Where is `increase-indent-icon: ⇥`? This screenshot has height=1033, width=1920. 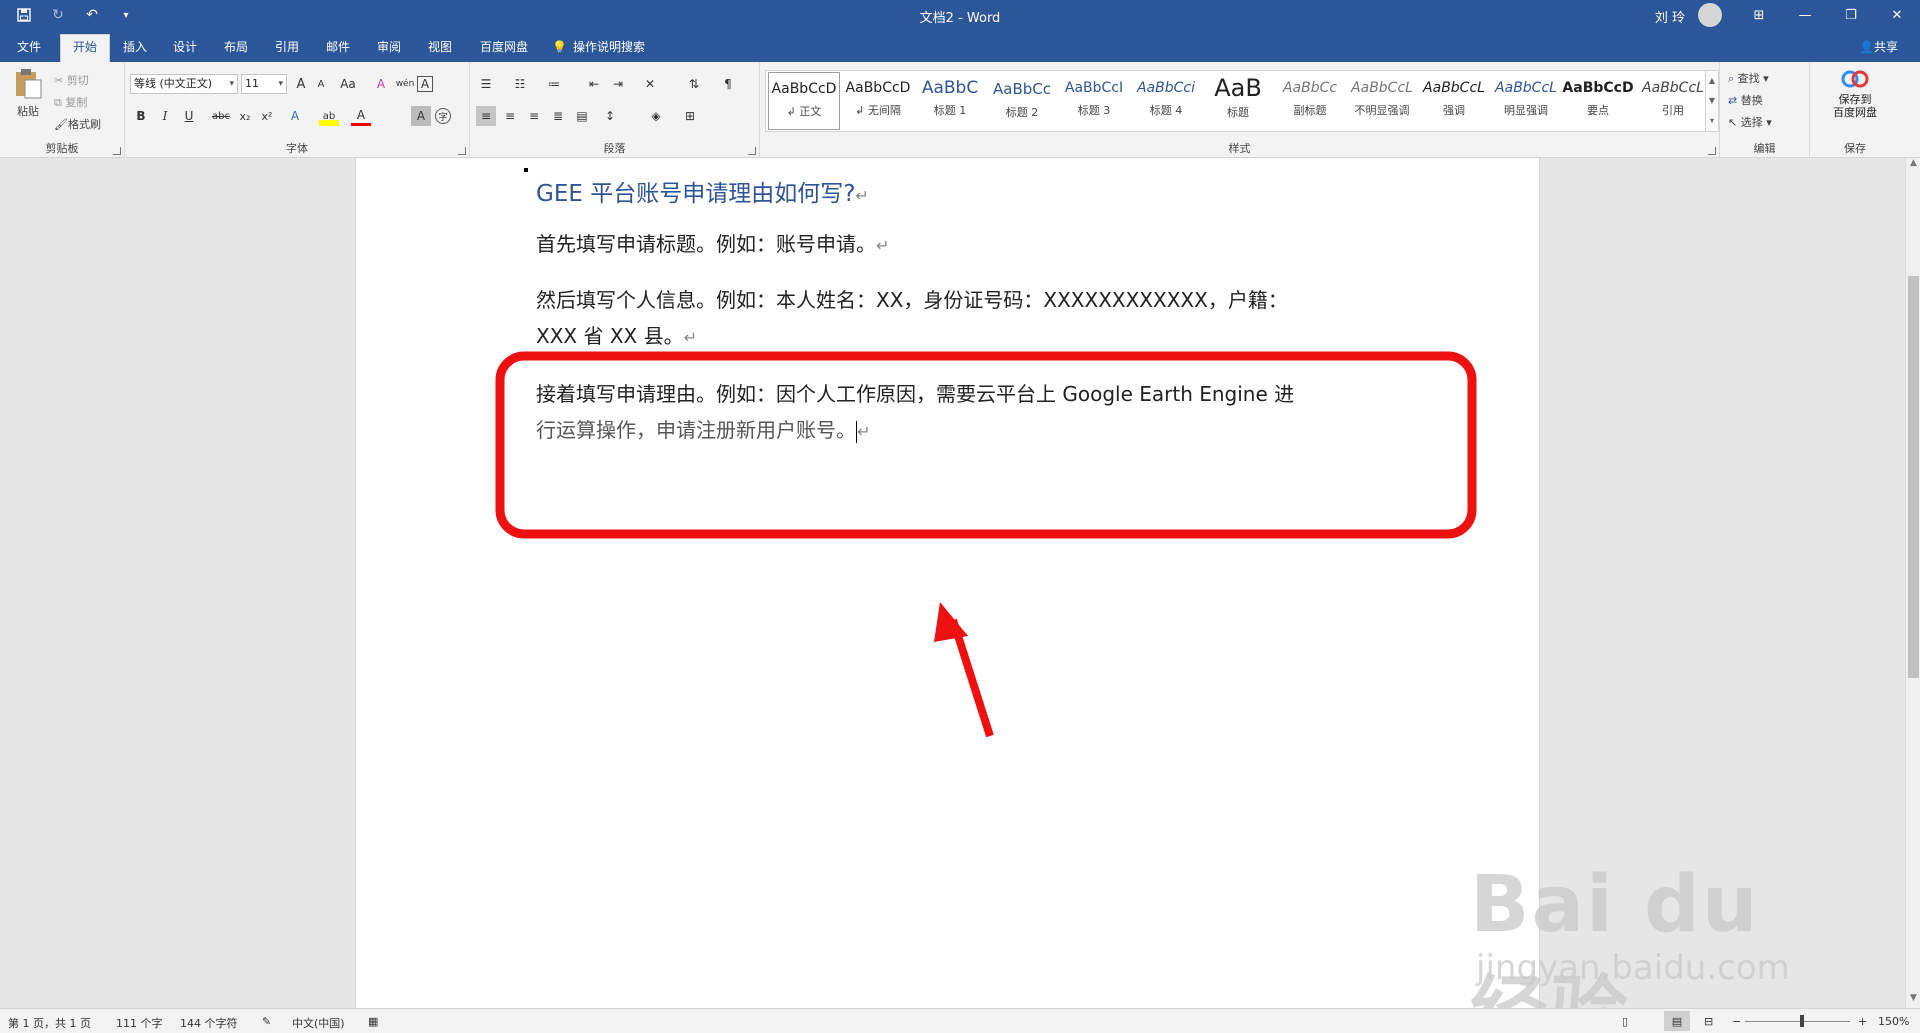
increase-indent-icon: ⇥ is located at coordinates (618, 84).